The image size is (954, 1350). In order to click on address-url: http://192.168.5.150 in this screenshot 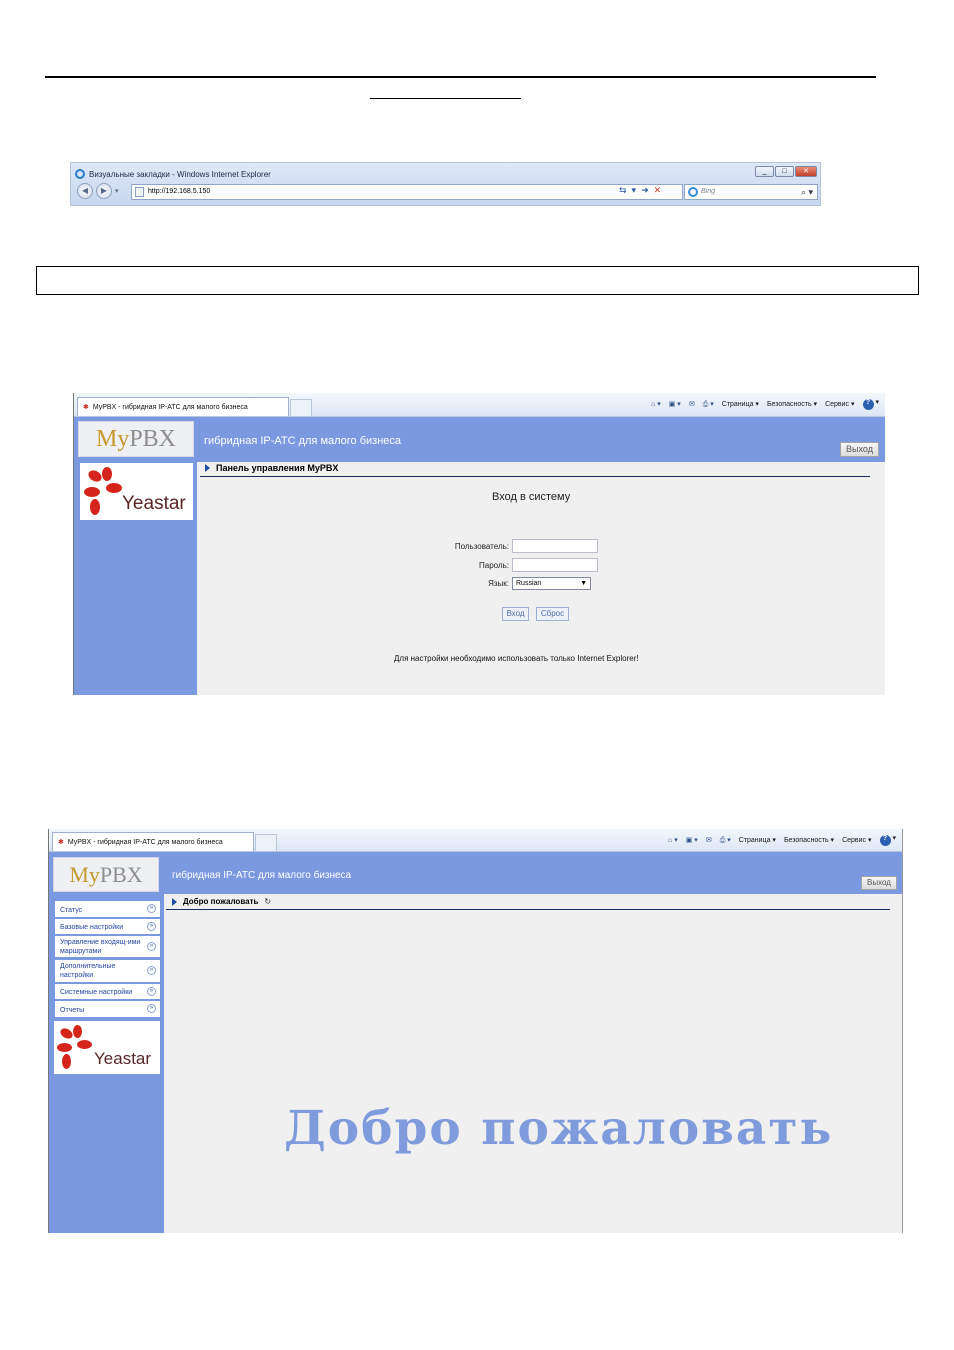, I will do `click(179, 191)`.